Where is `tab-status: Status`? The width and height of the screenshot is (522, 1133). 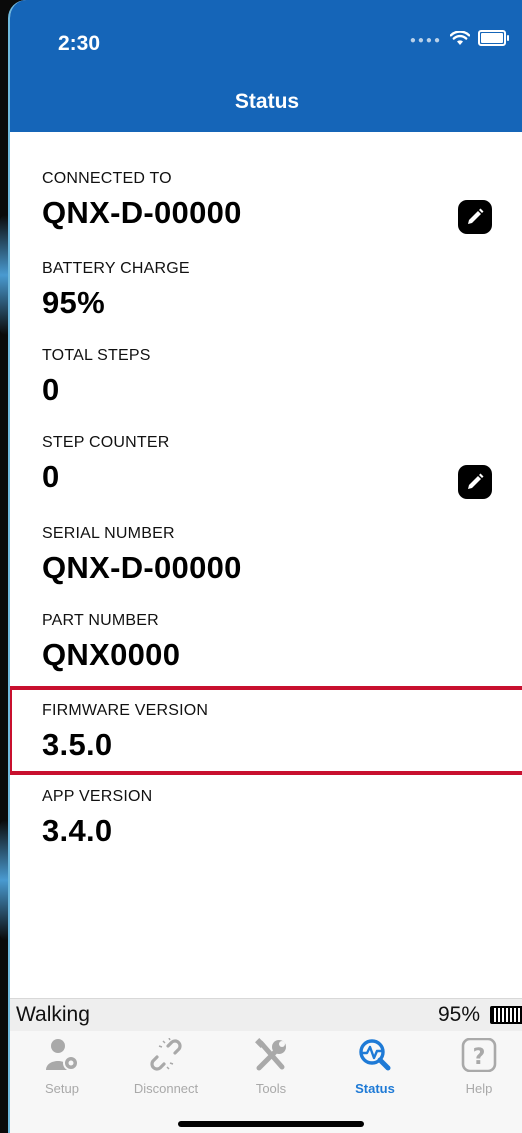 tab-status: Status is located at coordinates (375, 1066).